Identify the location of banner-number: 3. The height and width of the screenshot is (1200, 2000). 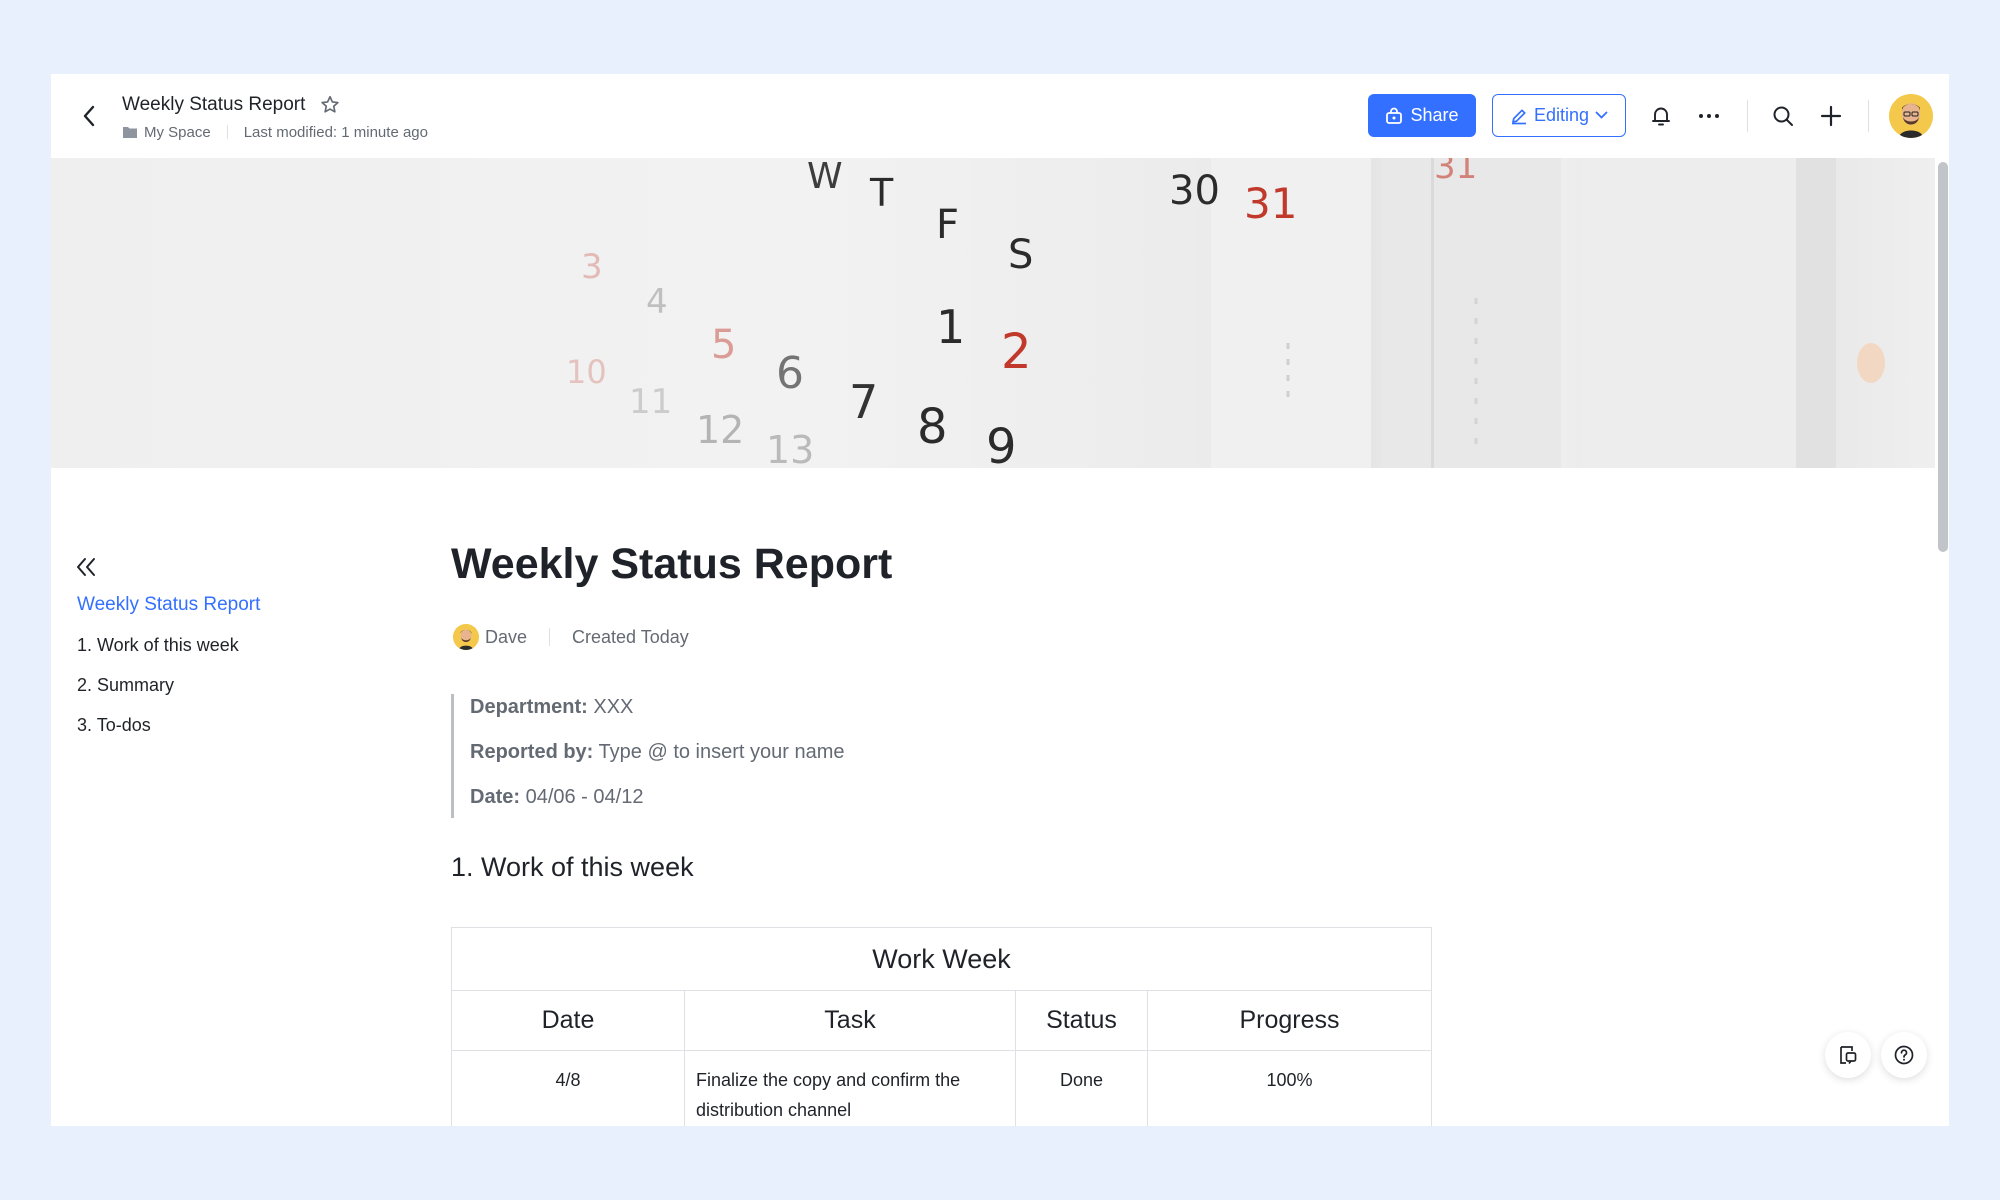
(592, 267).